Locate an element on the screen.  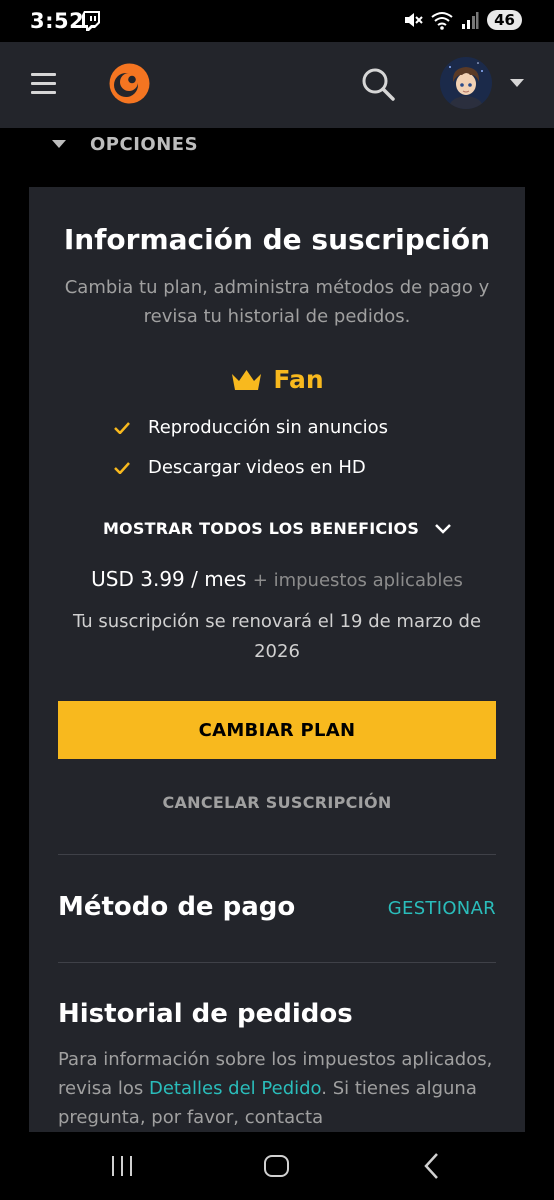
caret-down-icon is located at coordinates (59, 144).